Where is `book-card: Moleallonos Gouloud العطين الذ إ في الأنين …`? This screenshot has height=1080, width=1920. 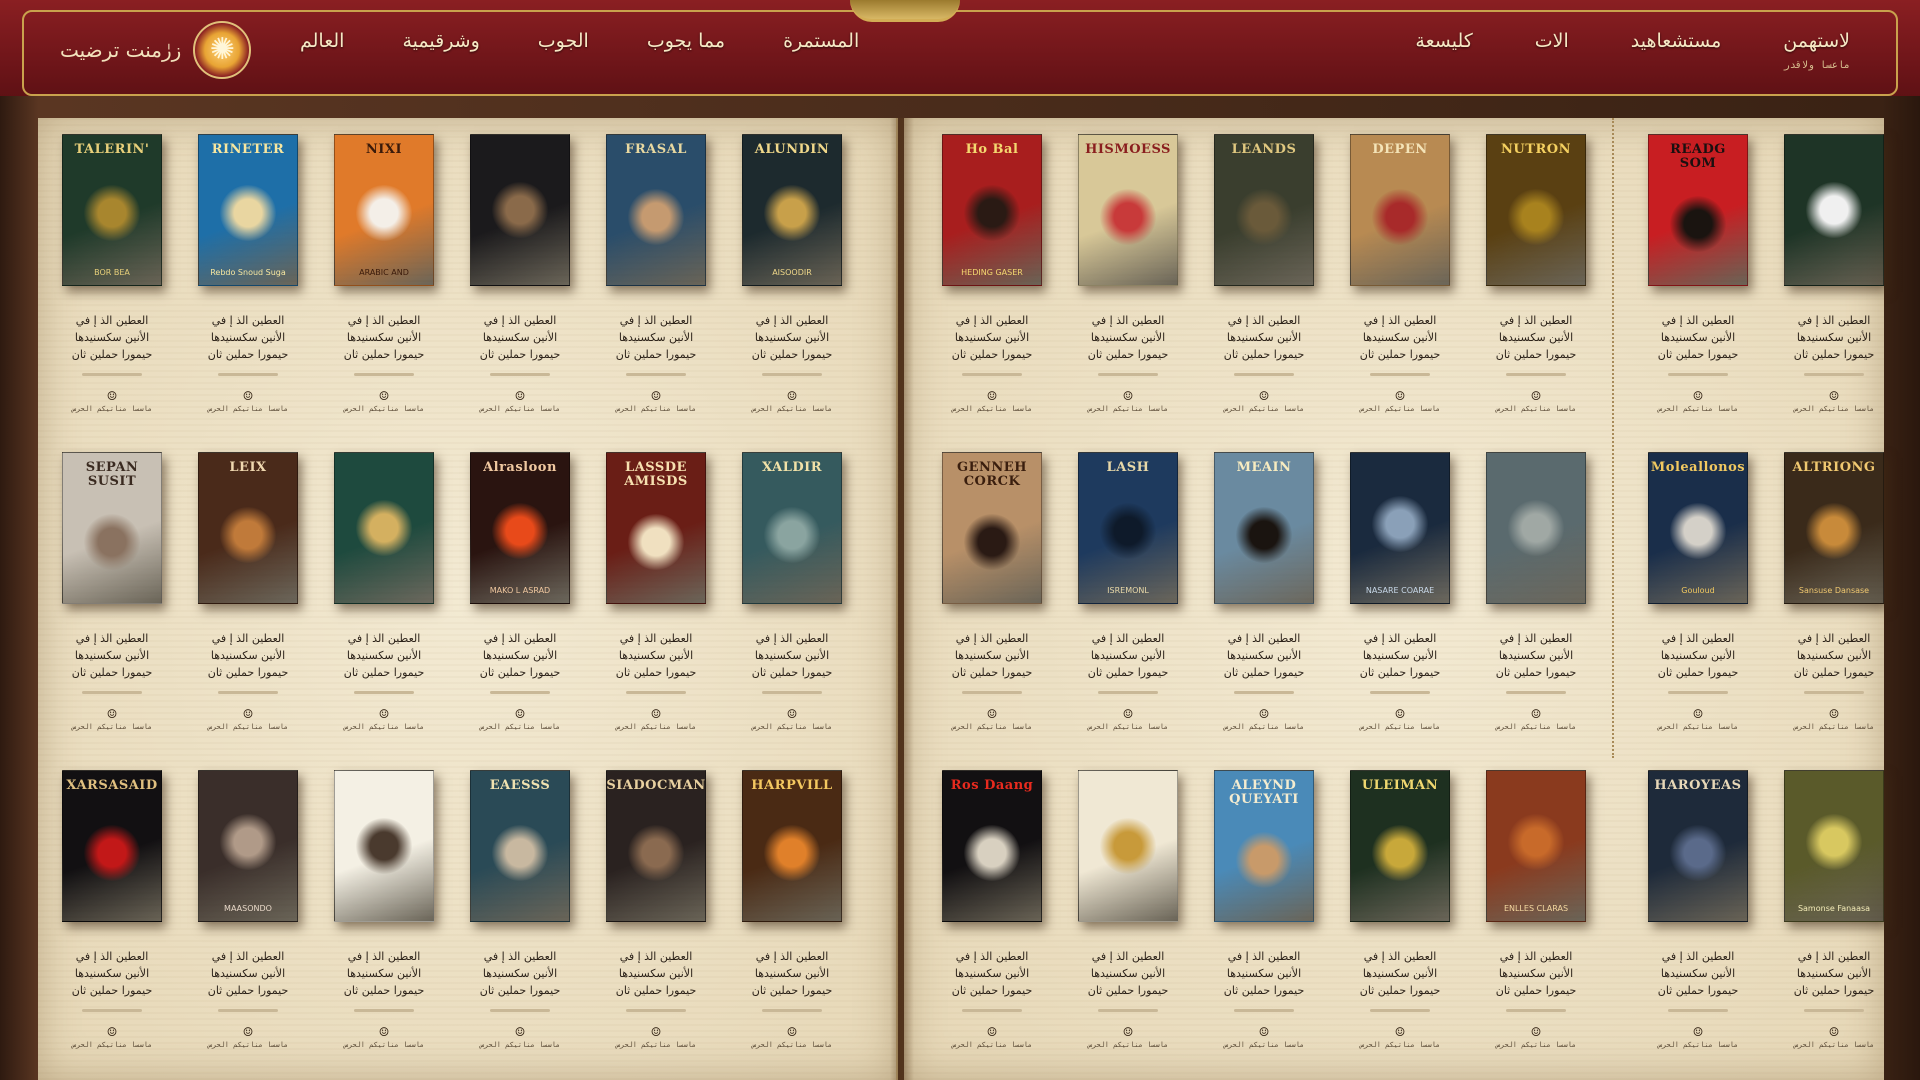 book-card: Moleallonos Gouloud العطين الذ إ في الأنين … is located at coordinates (1698, 611).